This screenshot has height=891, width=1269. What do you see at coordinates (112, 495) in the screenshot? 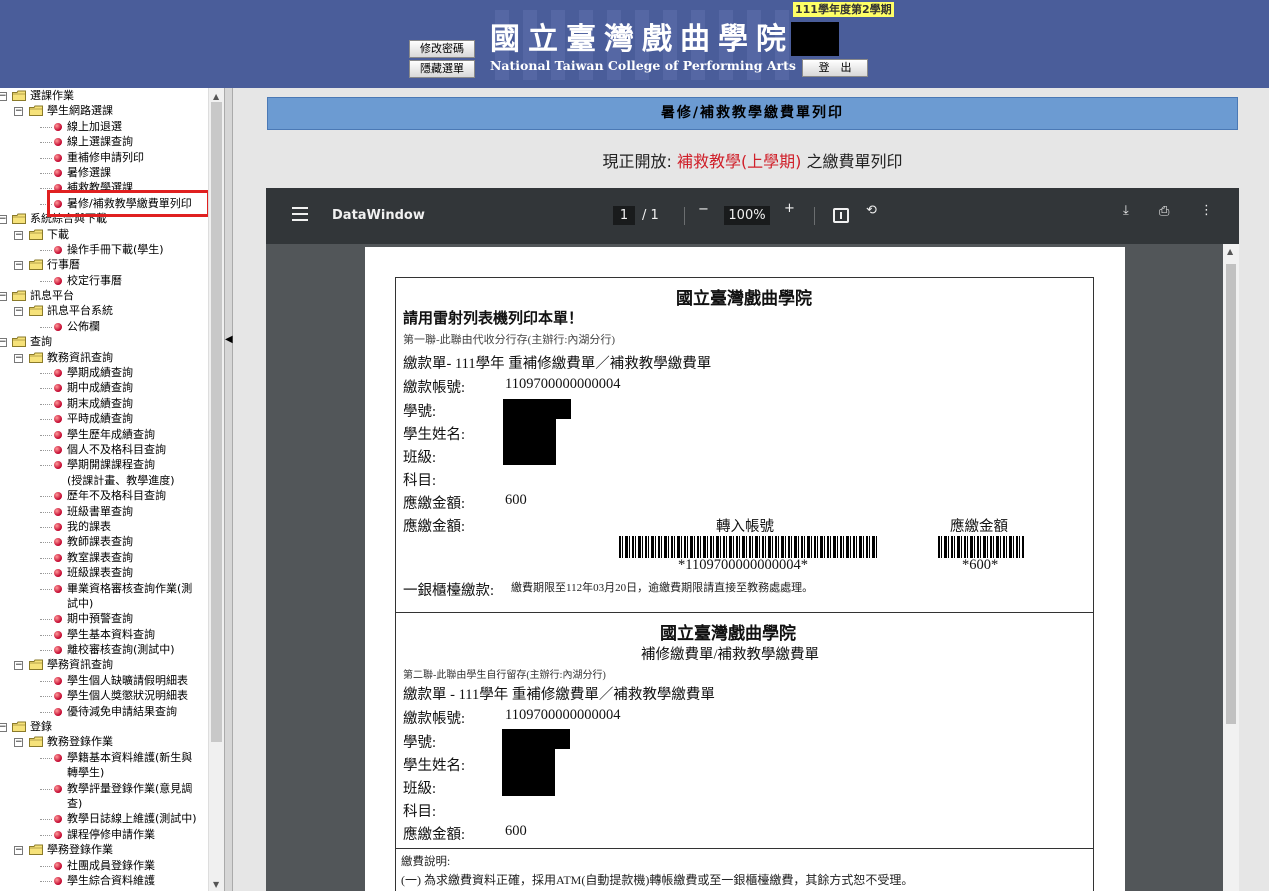
I see `tree-item: 歷年不及格科目查詢` at bounding box center [112, 495].